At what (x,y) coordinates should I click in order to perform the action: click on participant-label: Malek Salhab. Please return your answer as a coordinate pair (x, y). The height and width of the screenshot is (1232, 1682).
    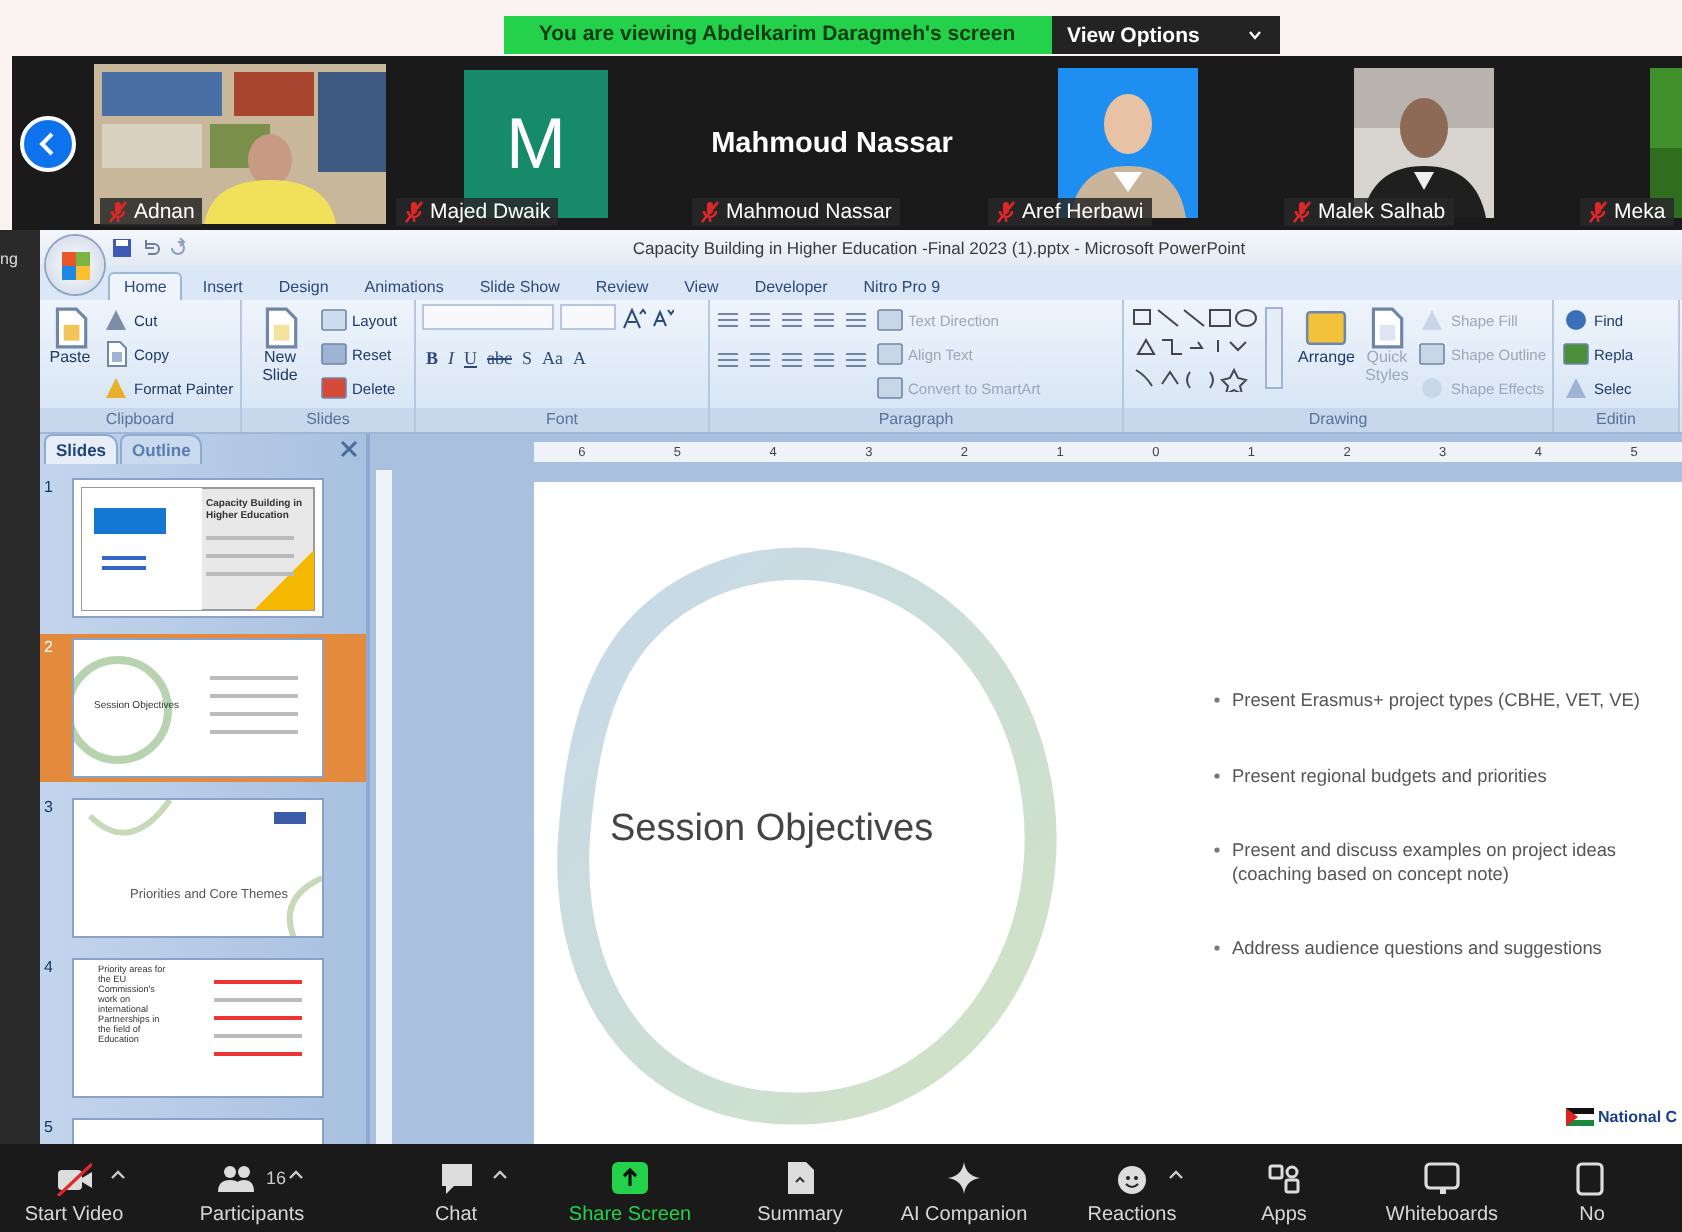
    Looking at the image, I should click on (1369, 211).